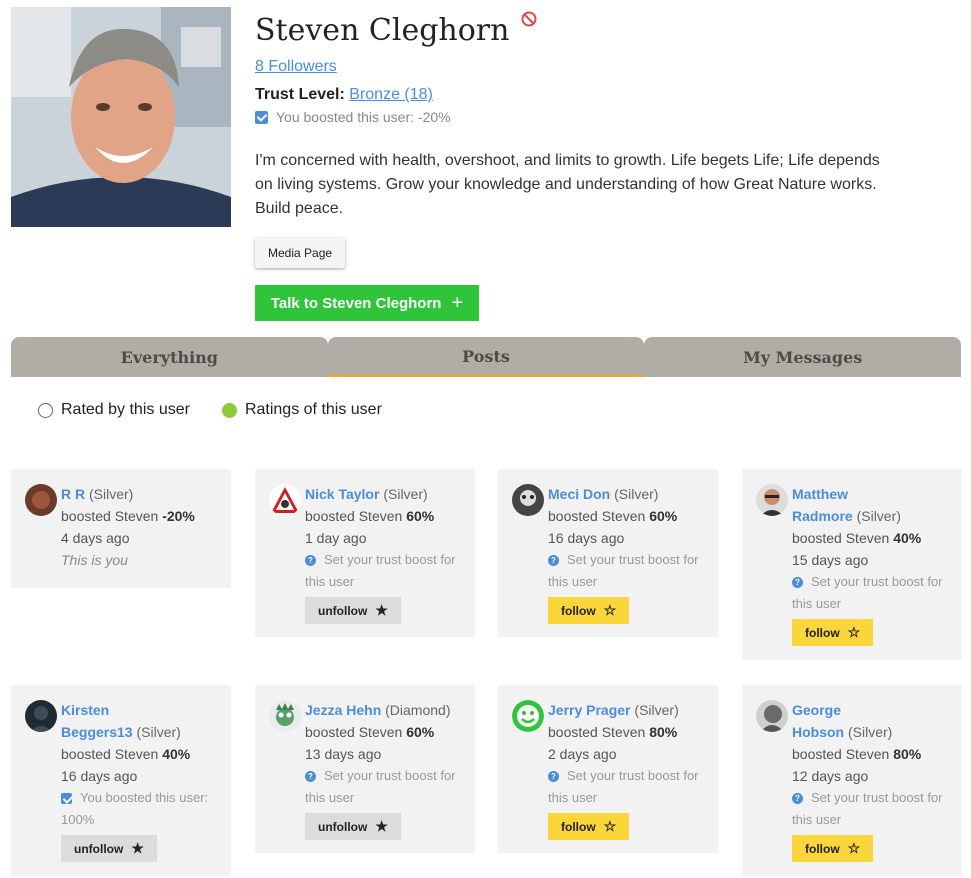 The width and height of the screenshot is (971, 878). What do you see at coordinates (579, 494) in the screenshot?
I see `user-name-link: Meci Don` at bounding box center [579, 494].